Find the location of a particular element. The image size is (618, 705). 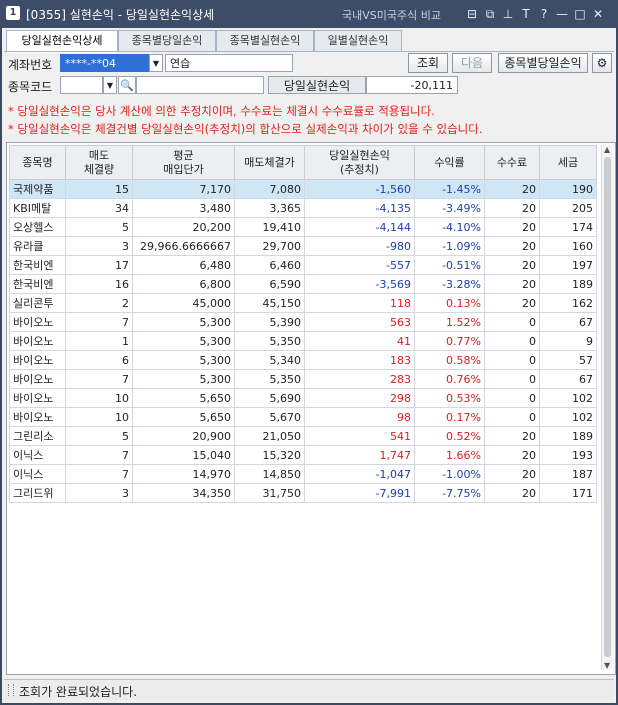

col-fee-cell: 0 is located at coordinates (512, 417).